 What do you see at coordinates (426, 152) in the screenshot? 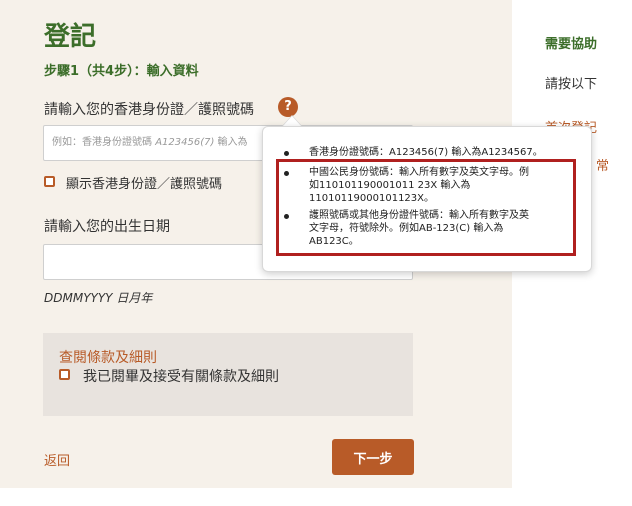
I see `tooltip-item-hkid: 香港身份證號碼：A123456(7) 輸入為A1234567。` at bounding box center [426, 152].